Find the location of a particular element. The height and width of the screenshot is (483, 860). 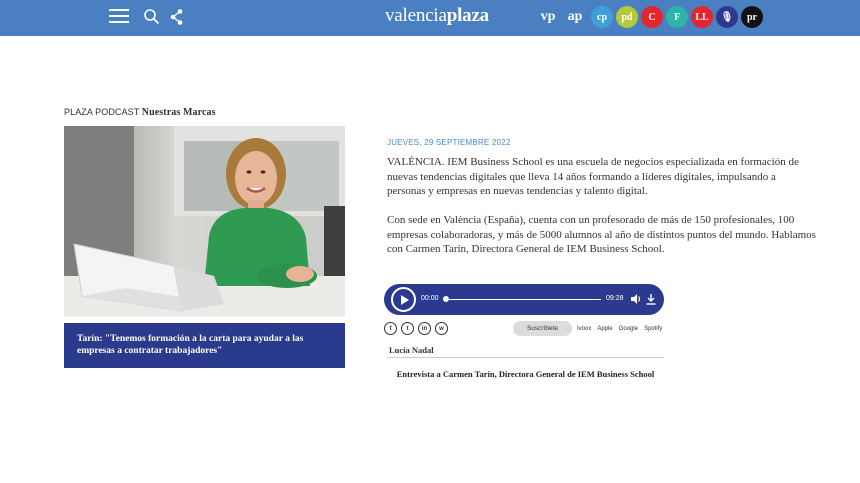

featured-photo is located at coordinates (204, 221).